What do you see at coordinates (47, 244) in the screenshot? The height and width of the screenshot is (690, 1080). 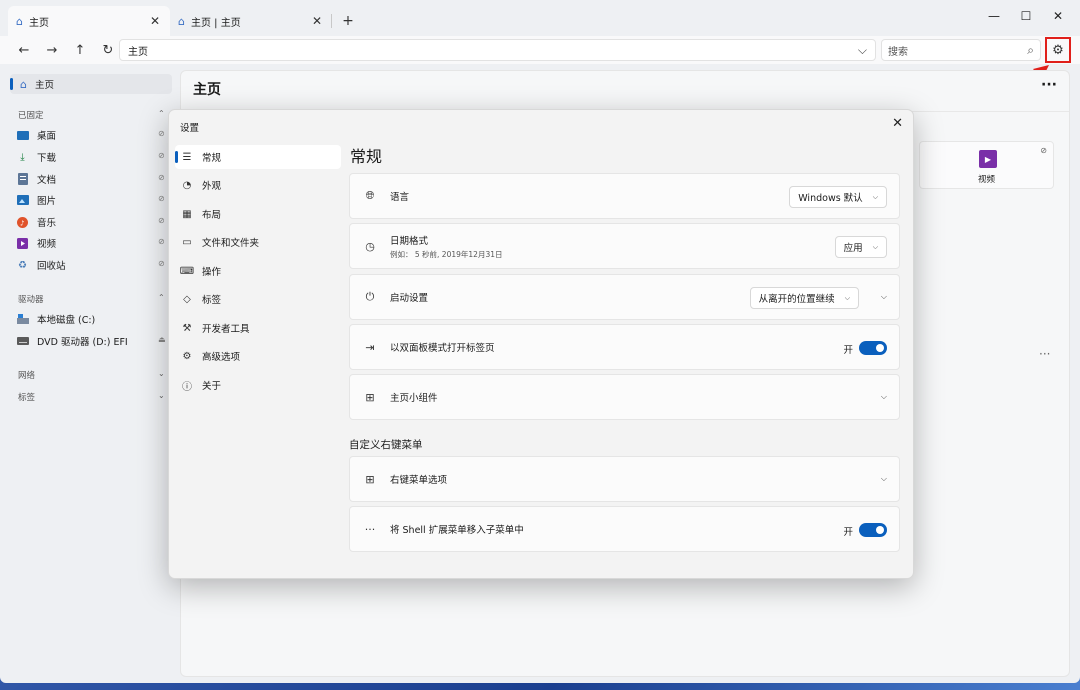 I see `sidebar-item-label: 视频` at bounding box center [47, 244].